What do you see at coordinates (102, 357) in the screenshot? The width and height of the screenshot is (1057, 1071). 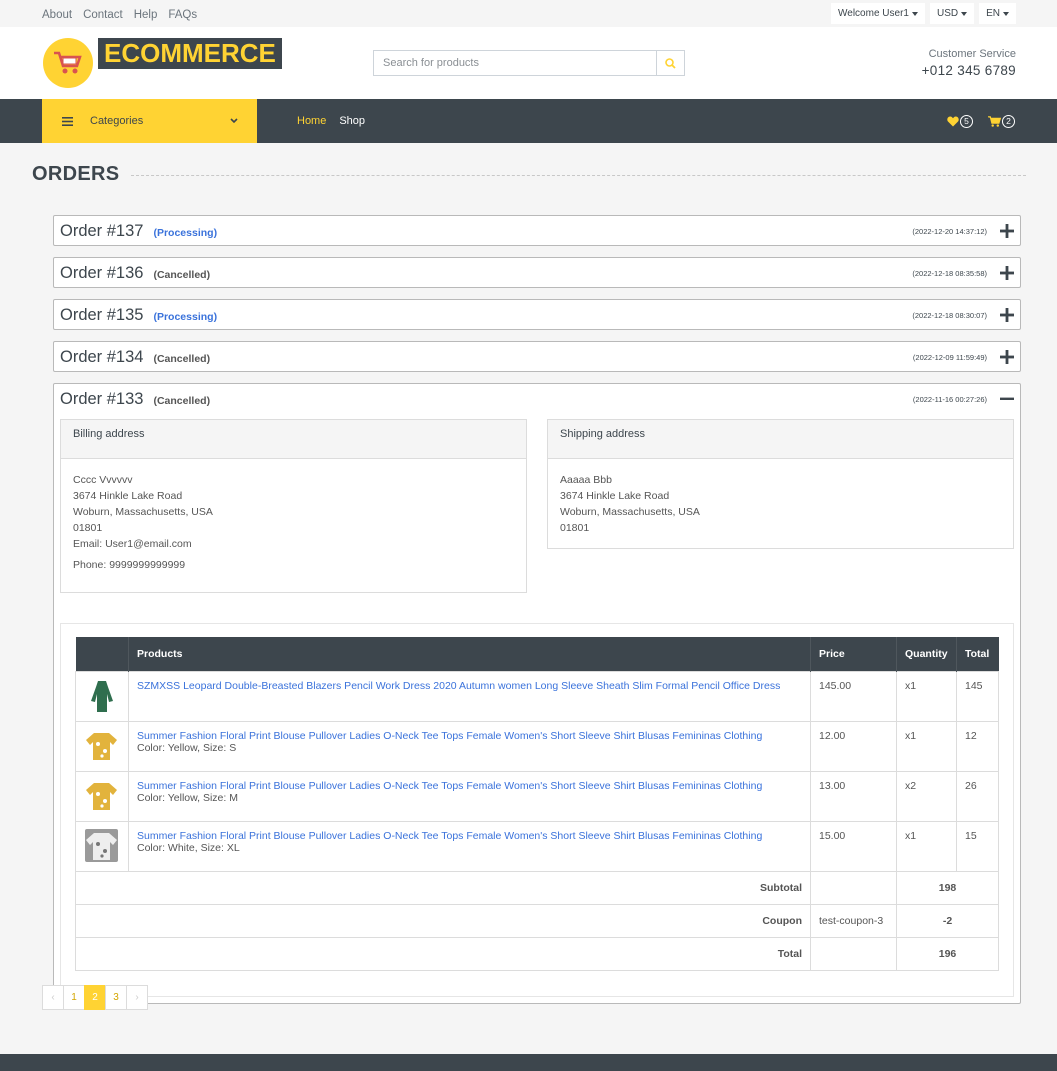 I see `order-number: Order #134` at bounding box center [102, 357].